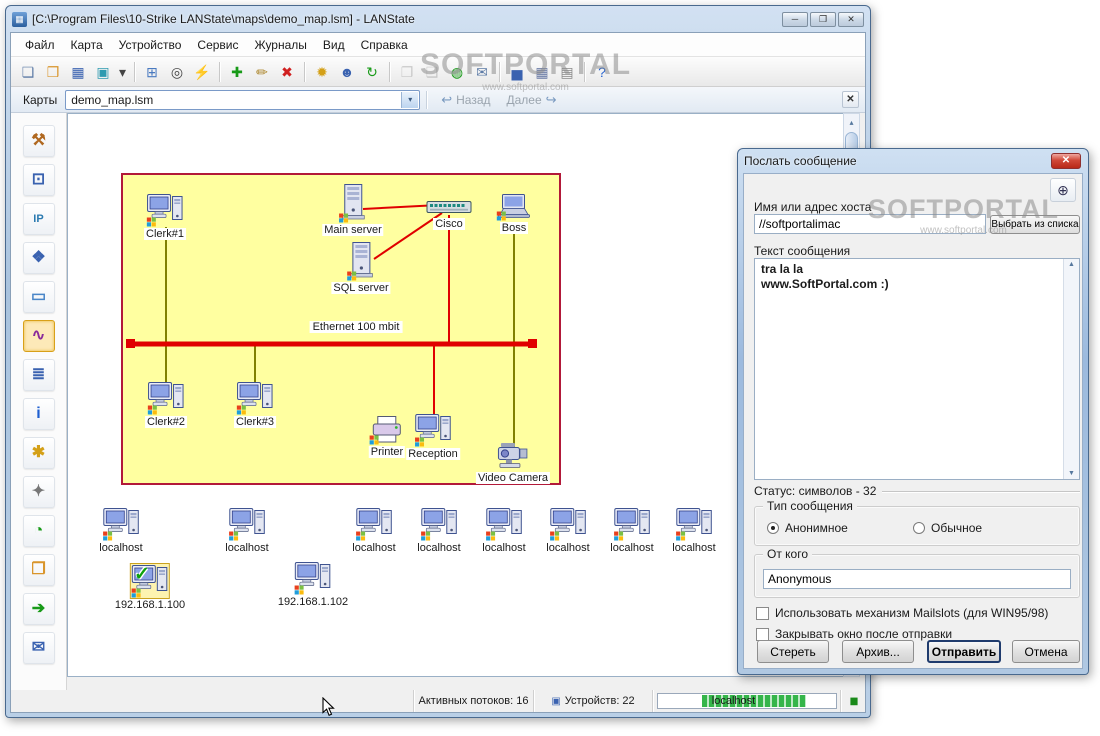  What do you see at coordinates (1035, 224) in the screenshot?
I see `pick-from-list-button: Выбрать из списка` at bounding box center [1035, 224].